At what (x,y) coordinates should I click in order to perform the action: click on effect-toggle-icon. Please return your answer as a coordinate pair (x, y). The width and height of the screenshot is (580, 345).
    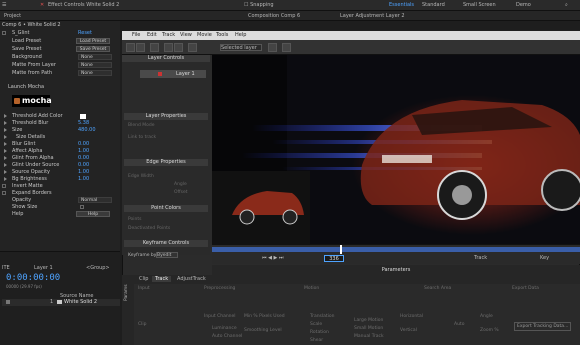
    Looking at the image, I should click on (4, 33).